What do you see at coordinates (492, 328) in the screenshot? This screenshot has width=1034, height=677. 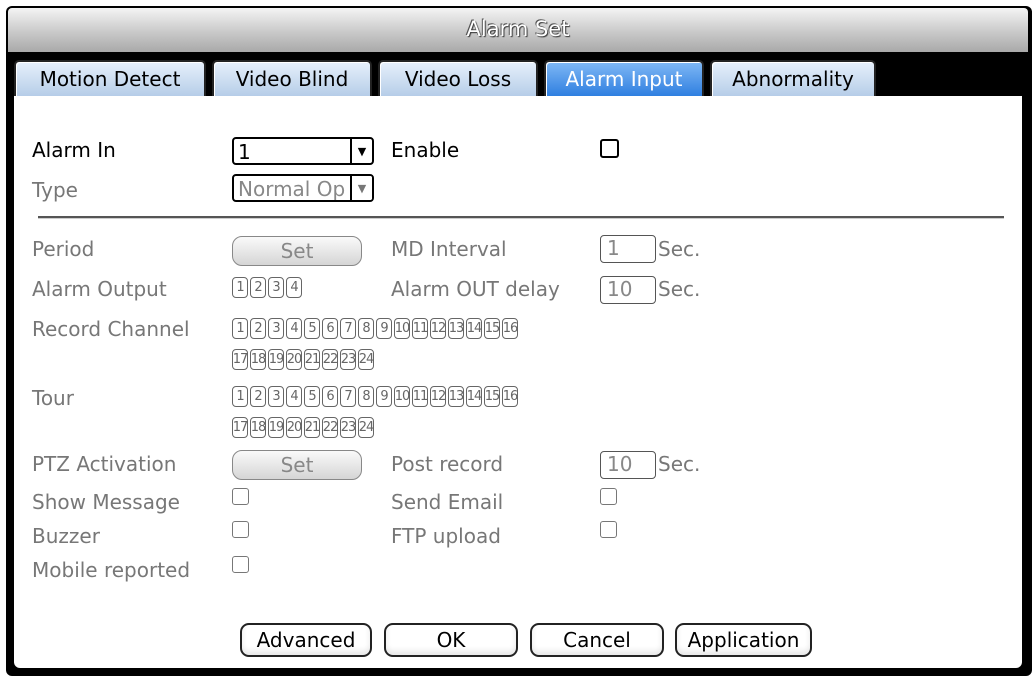 I see `record-channel-toggle: 15` at bounding box center [492, 328].